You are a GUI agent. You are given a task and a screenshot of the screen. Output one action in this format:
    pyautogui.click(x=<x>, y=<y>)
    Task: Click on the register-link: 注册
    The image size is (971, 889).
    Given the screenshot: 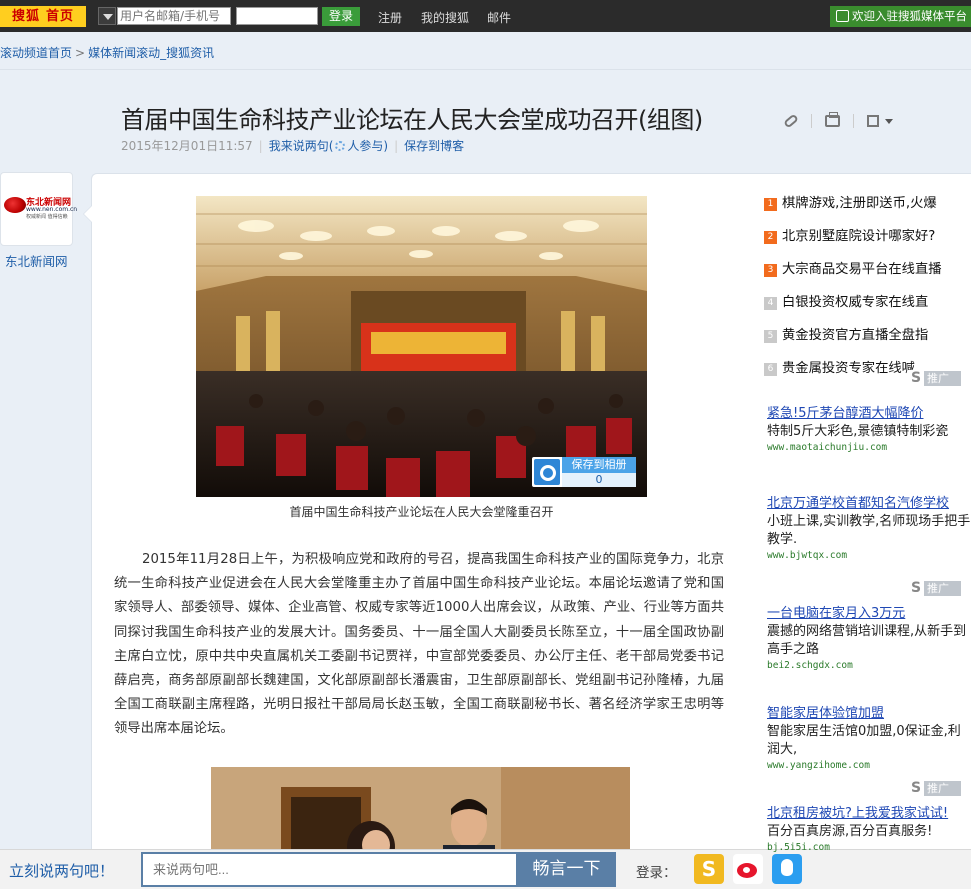 What is the action you would take?
    pyautogui.click(x=390, y=17)
    